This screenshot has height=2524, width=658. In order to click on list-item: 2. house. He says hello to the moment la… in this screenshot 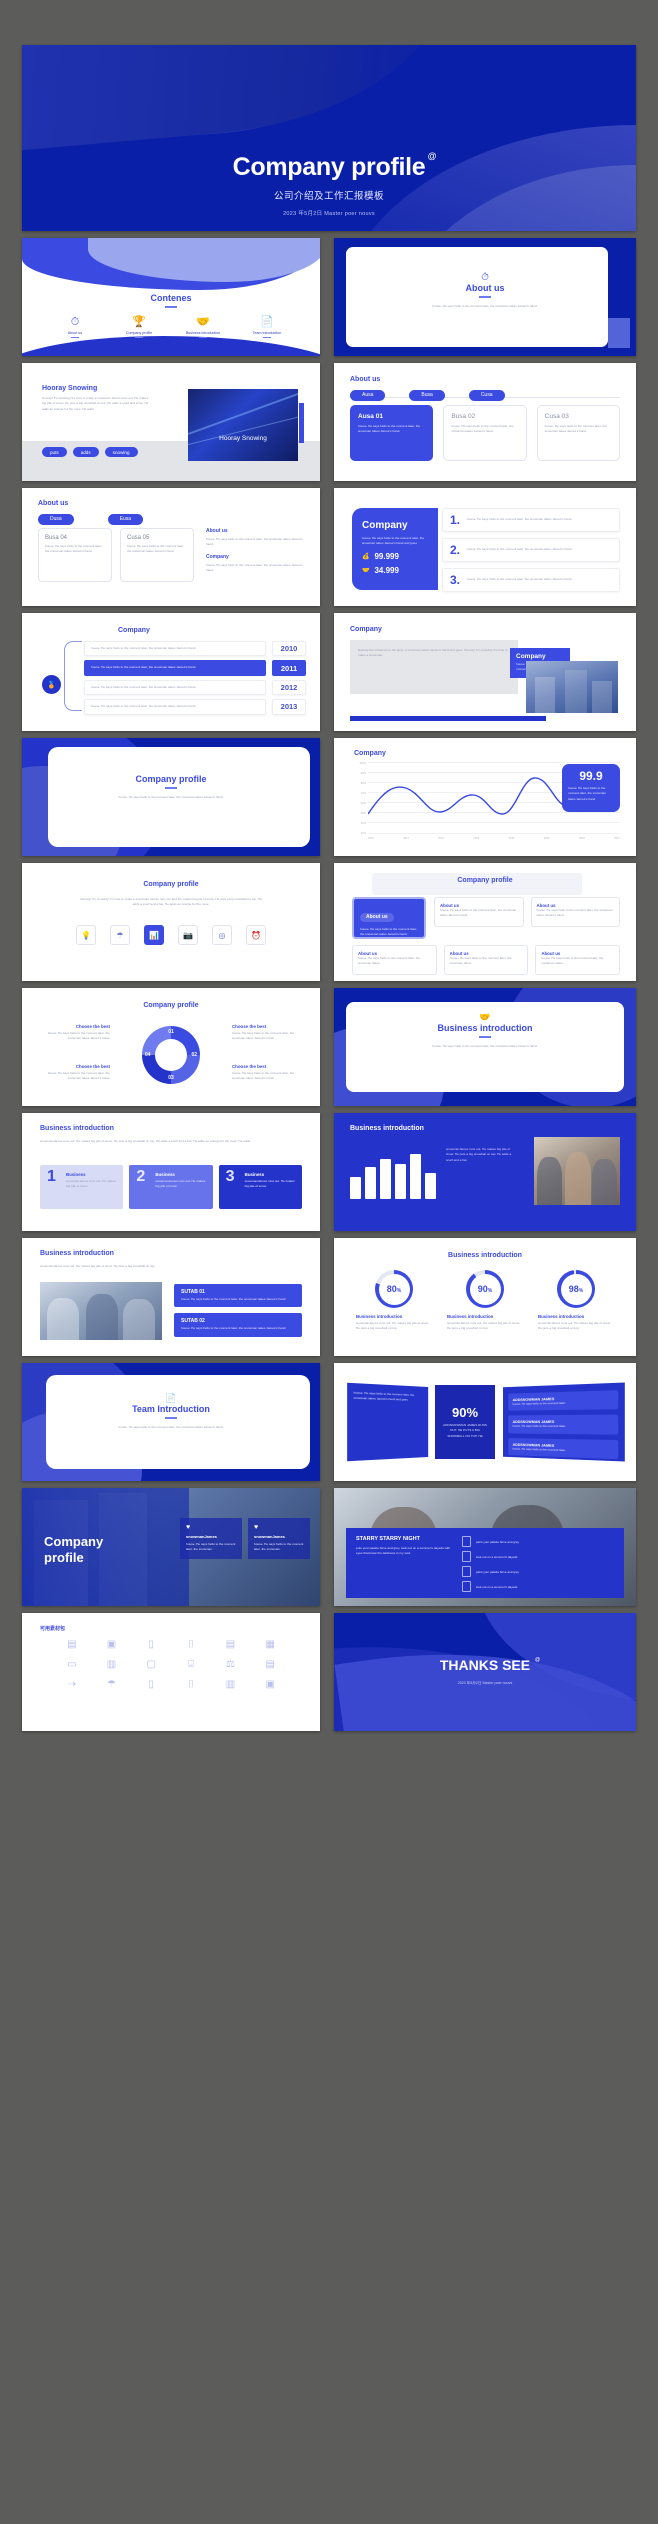, I will do `click(531, 550)`.